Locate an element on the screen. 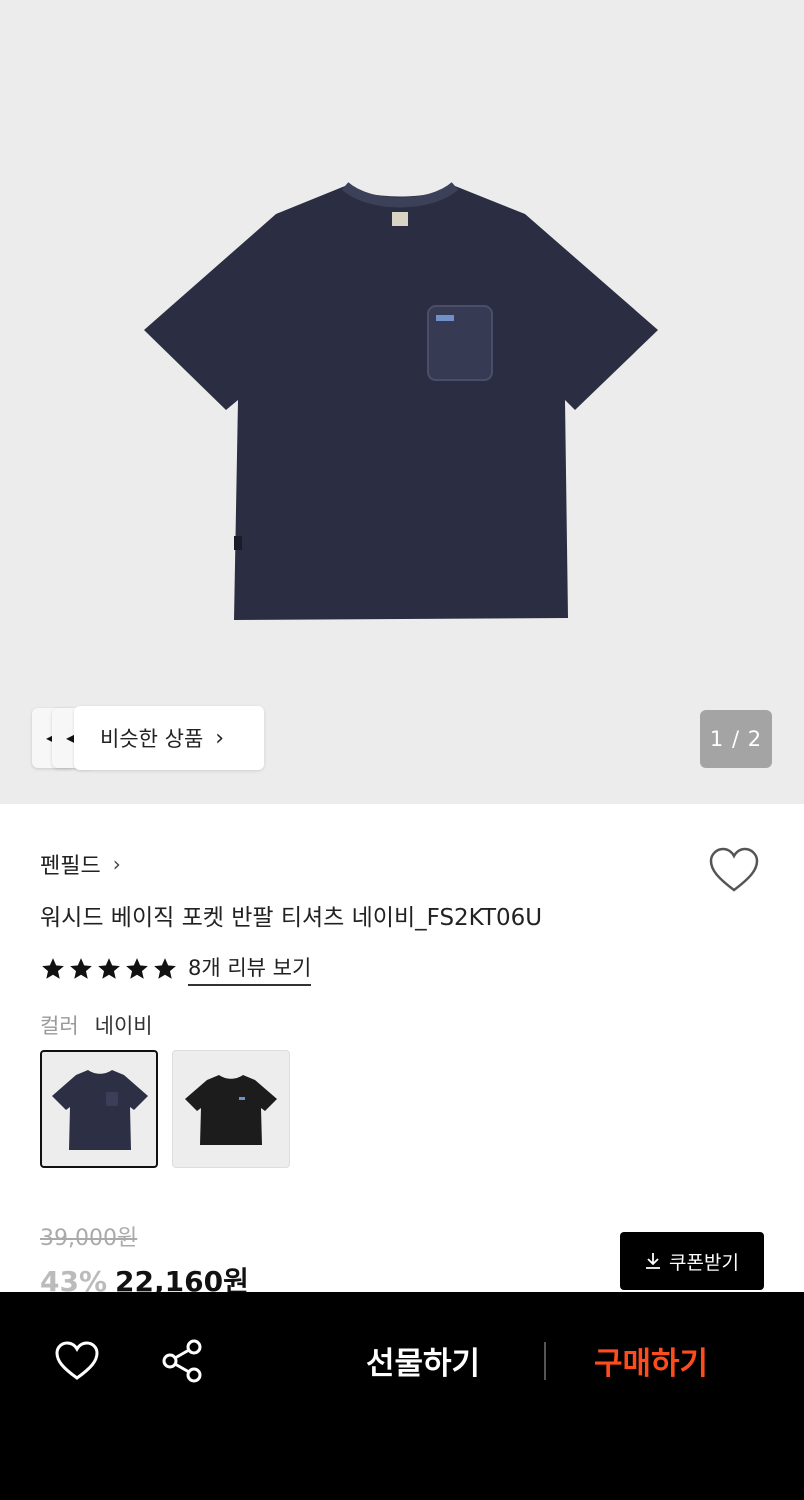  similar-products-button: 비슷한 상품 › is located at coordinates (169, 738).